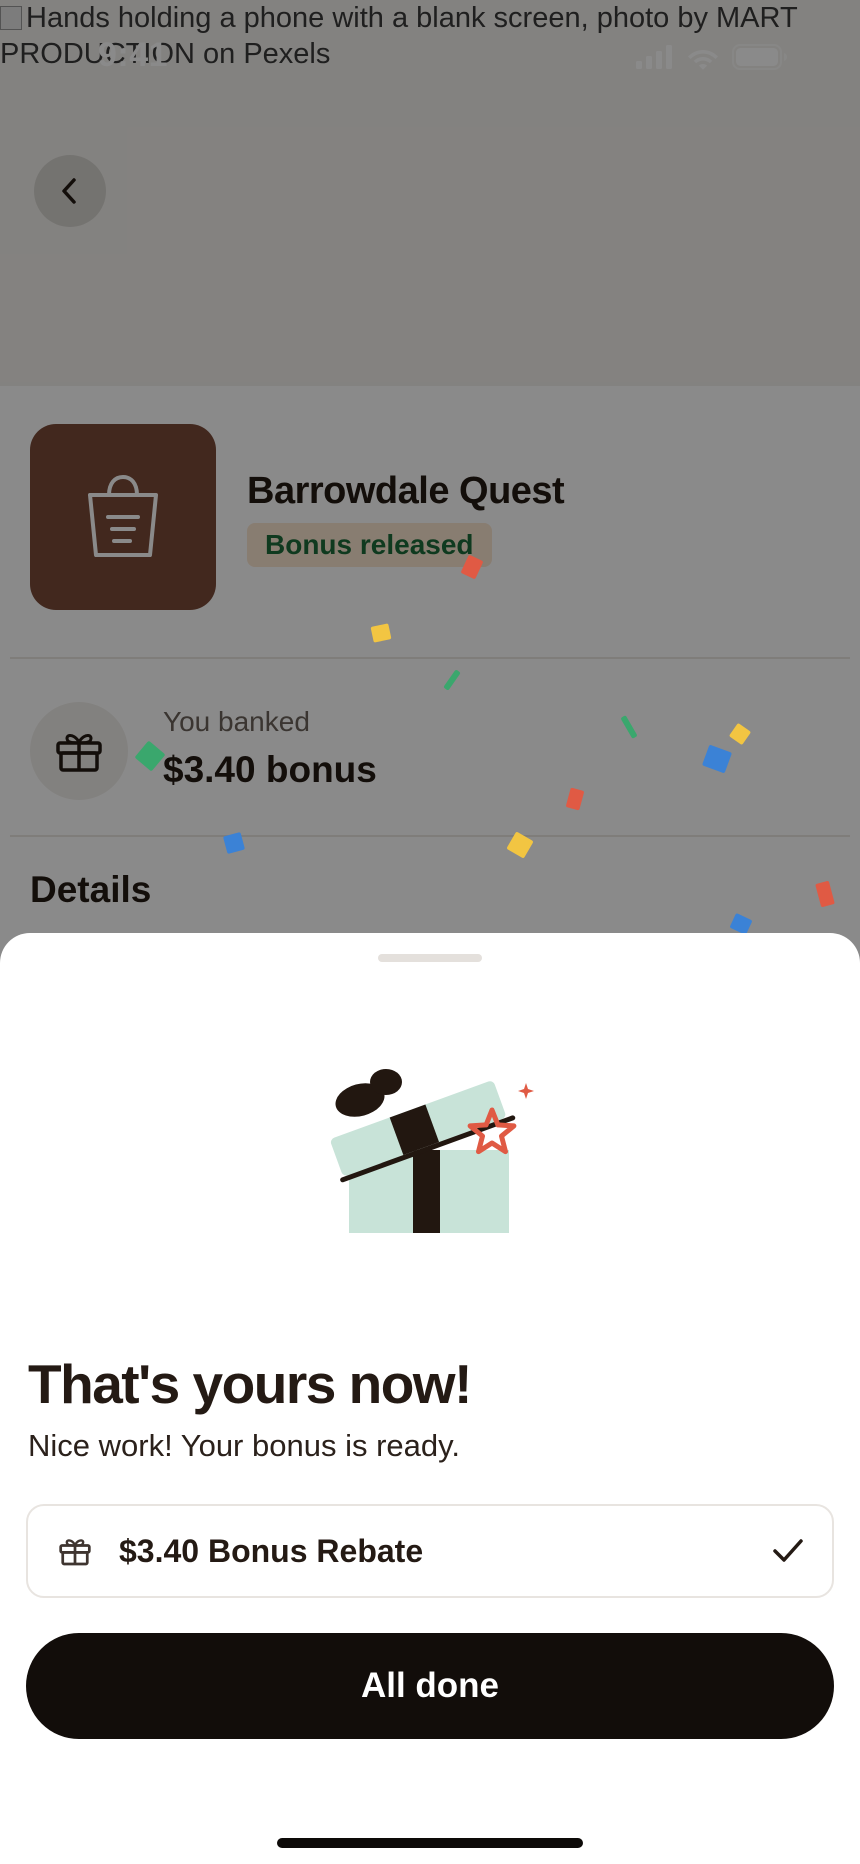 Image resolution: width=860 pixels, height=1864 pixels. I want to click on reward-label: $3.40 Bonus Rebate, so click(271, 1551).